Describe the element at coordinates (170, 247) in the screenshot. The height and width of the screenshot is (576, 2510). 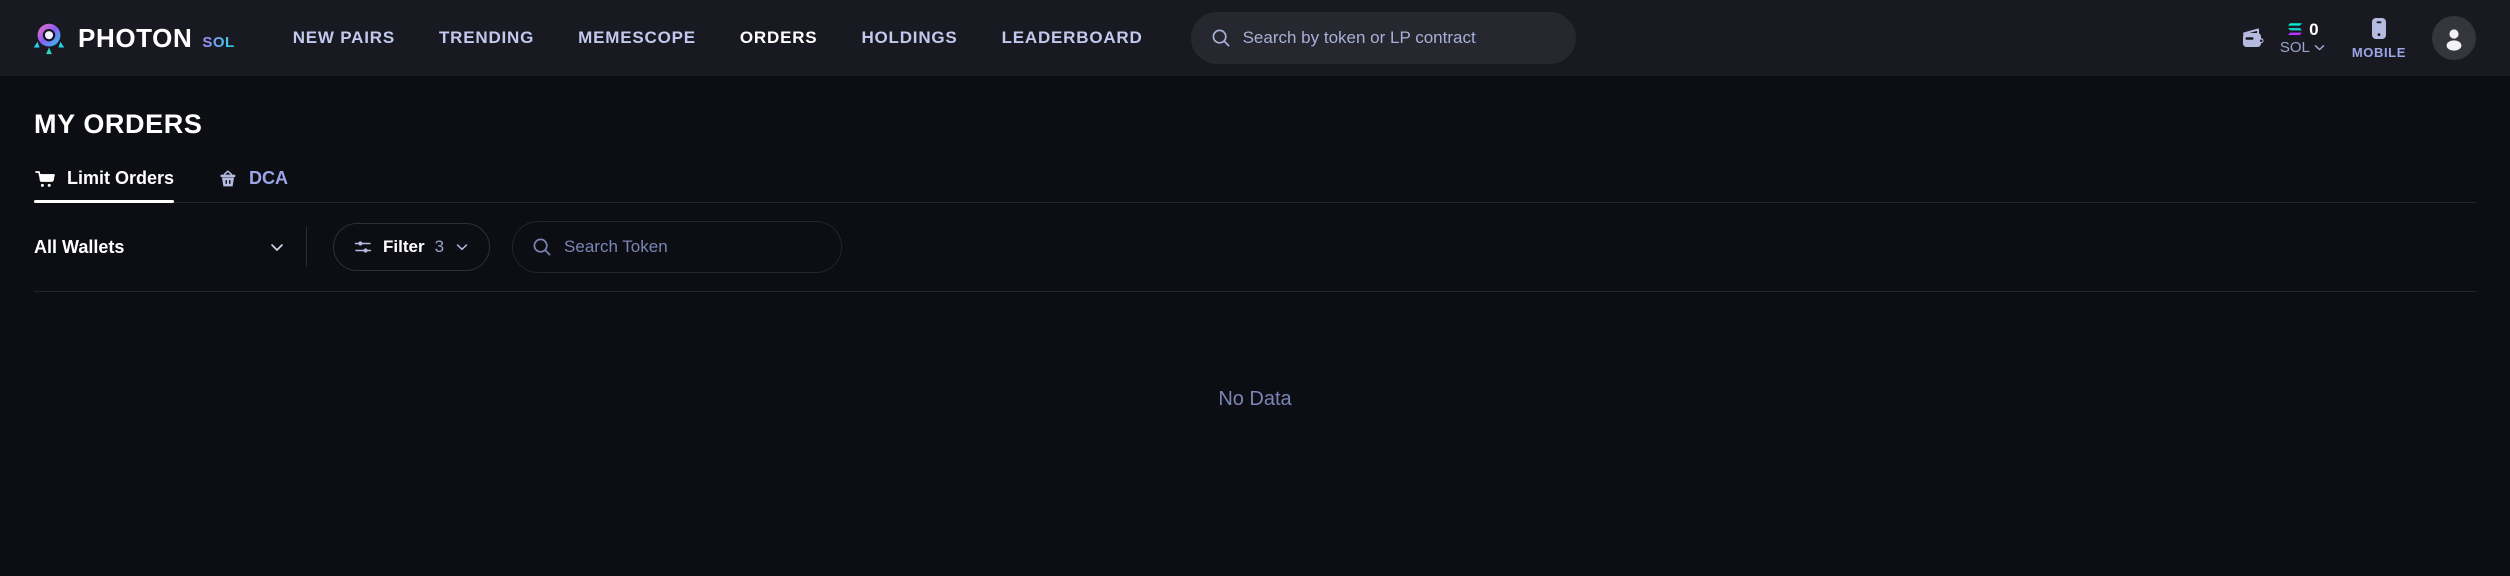
I see `wallet-filter-select: All Wallets` at that location.